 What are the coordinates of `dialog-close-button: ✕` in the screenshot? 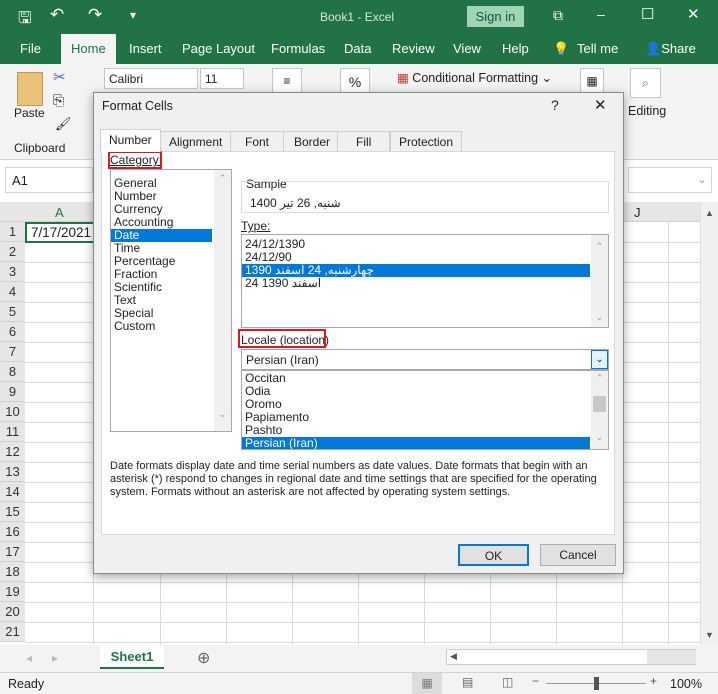 It's located at (600, 105).